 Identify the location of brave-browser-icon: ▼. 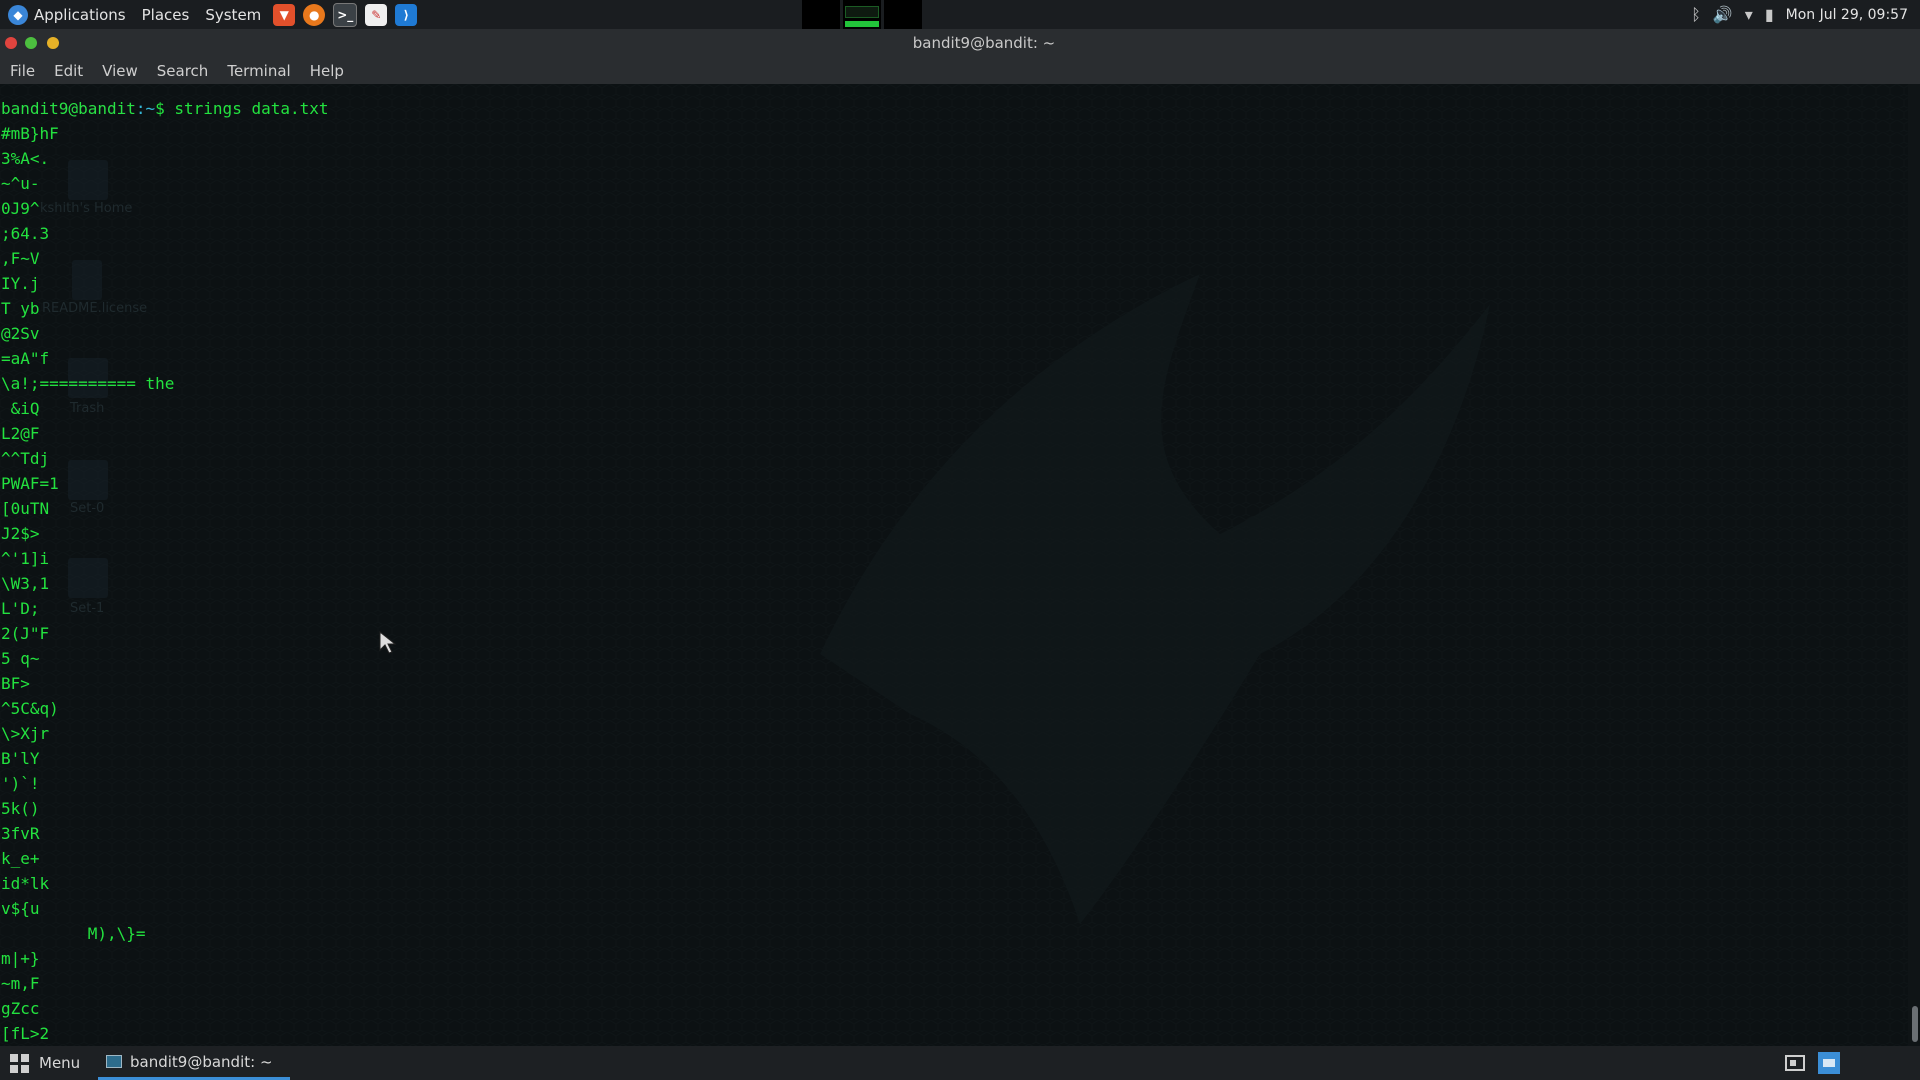
(284, 14).